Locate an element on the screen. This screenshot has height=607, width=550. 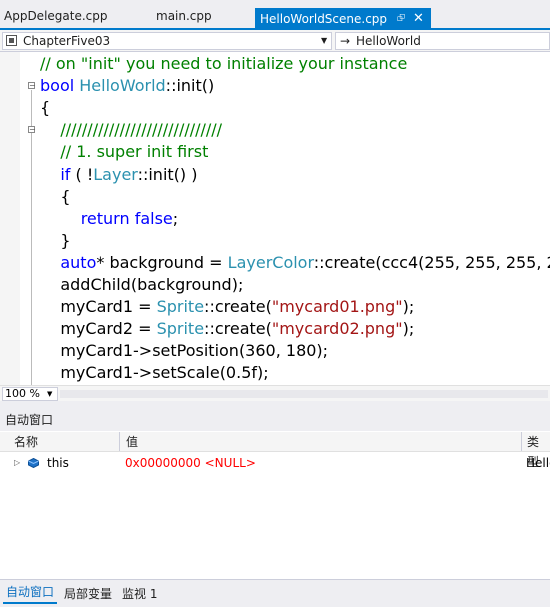
horizontal-scrollbar is located at coordinates (304, 394).